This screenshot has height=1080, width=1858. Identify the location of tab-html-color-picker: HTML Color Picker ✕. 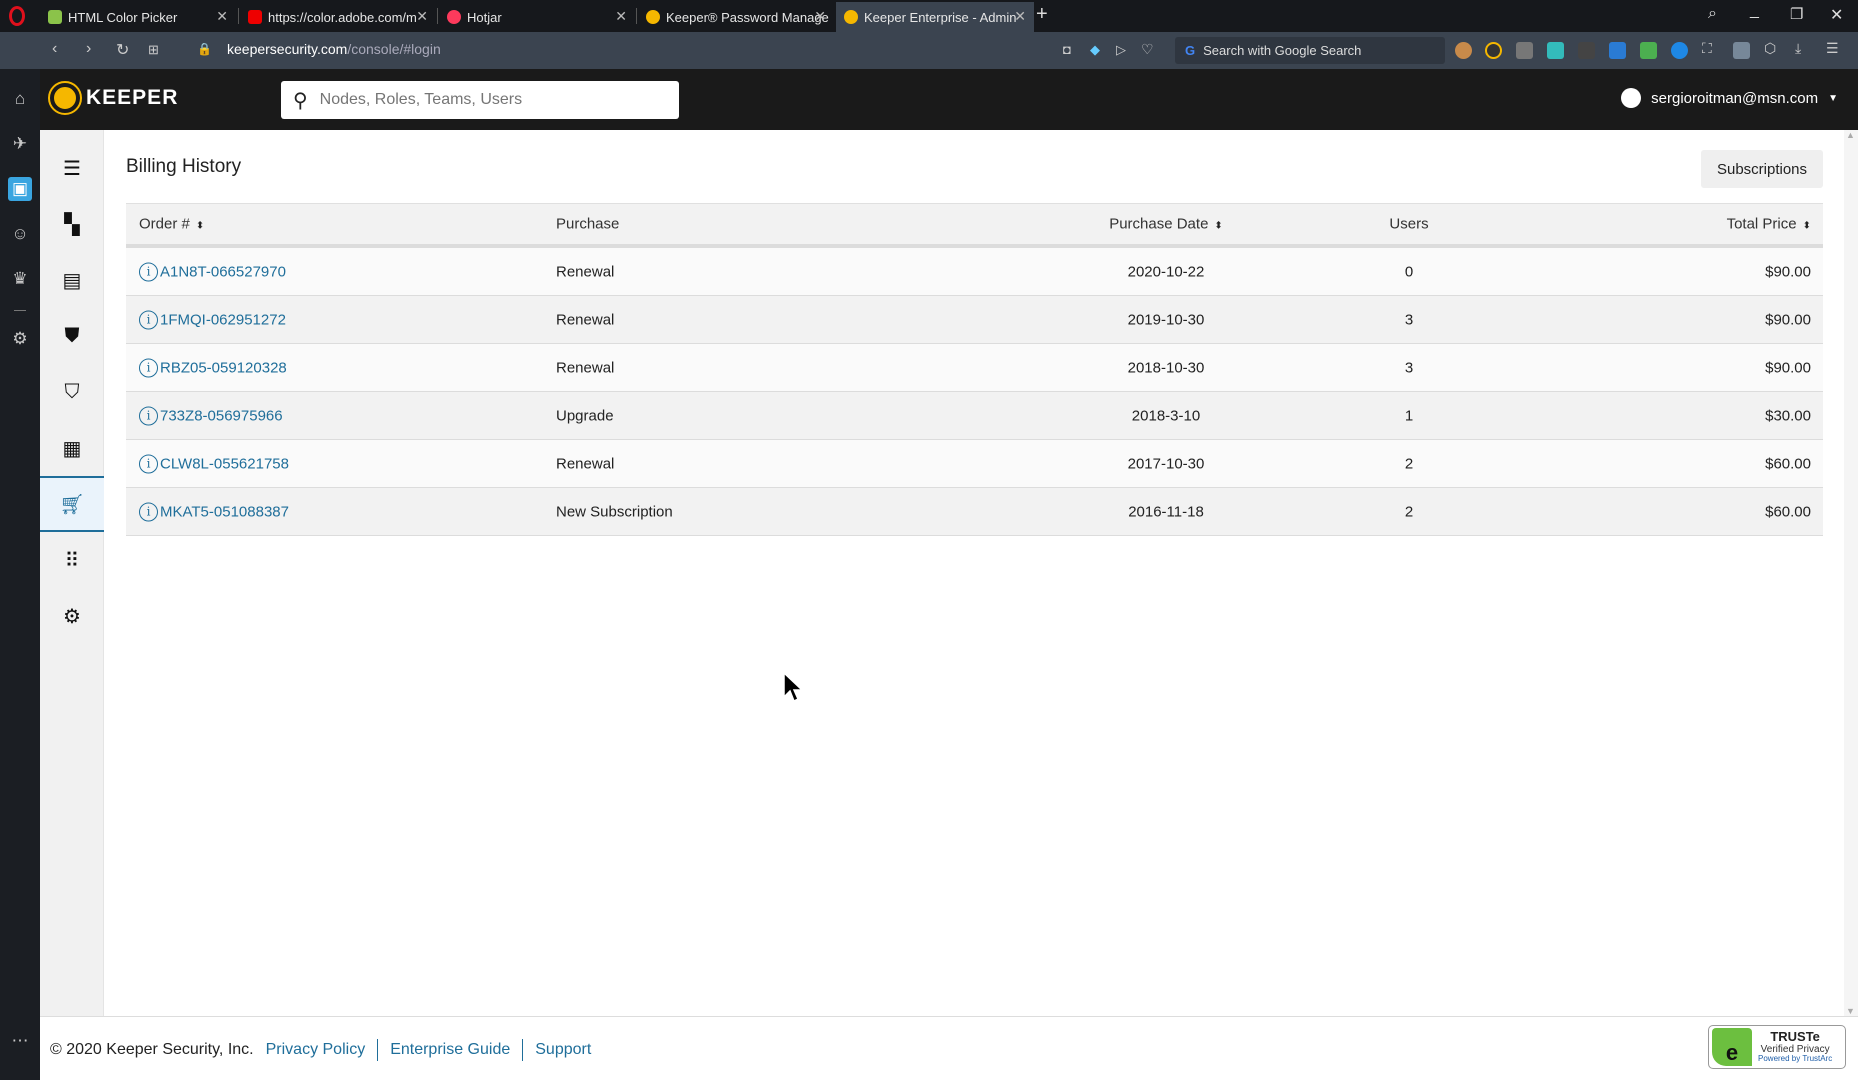
(138, 17).